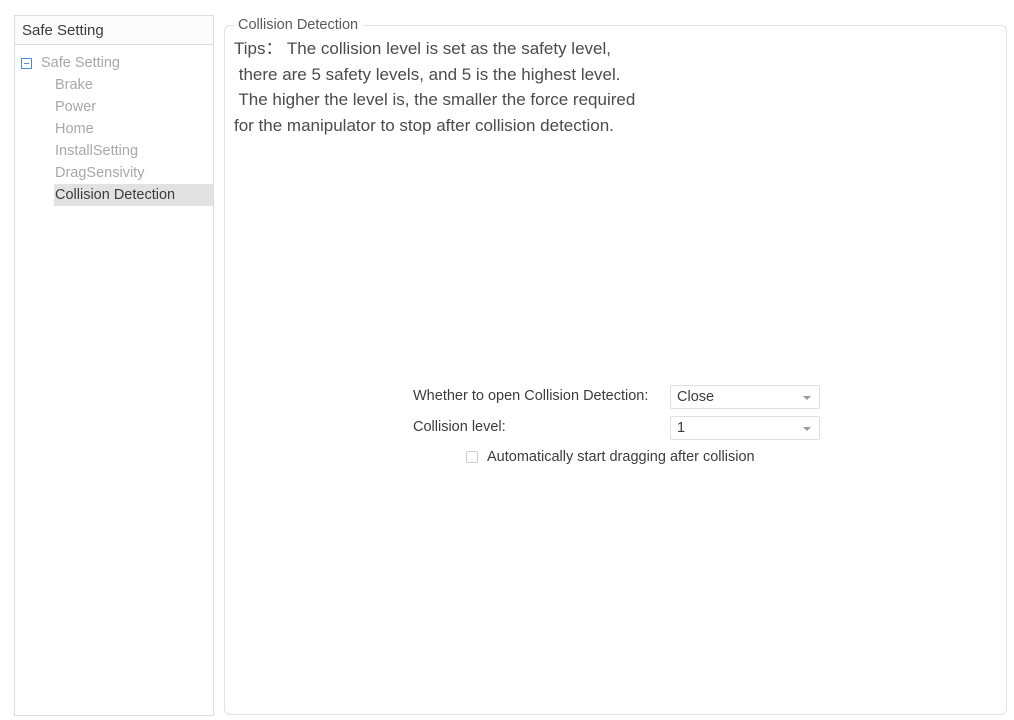 The image size is (1014, 720). I want to click on tree-item-label: Power, so click(76, 107).